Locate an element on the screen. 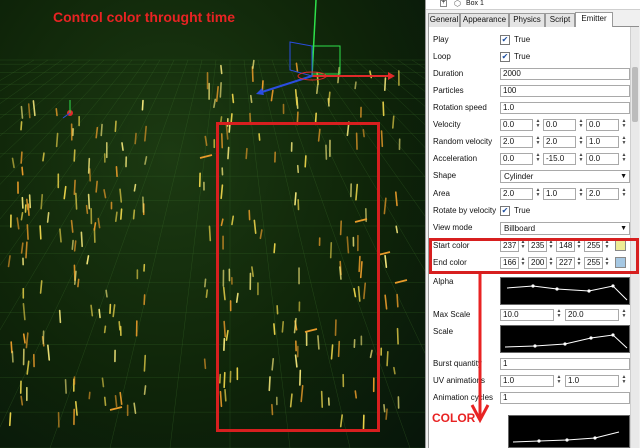 This screenshot has height=448, width=640. acceleration-x-input: 0.0 is located at coordinates (516, 159).